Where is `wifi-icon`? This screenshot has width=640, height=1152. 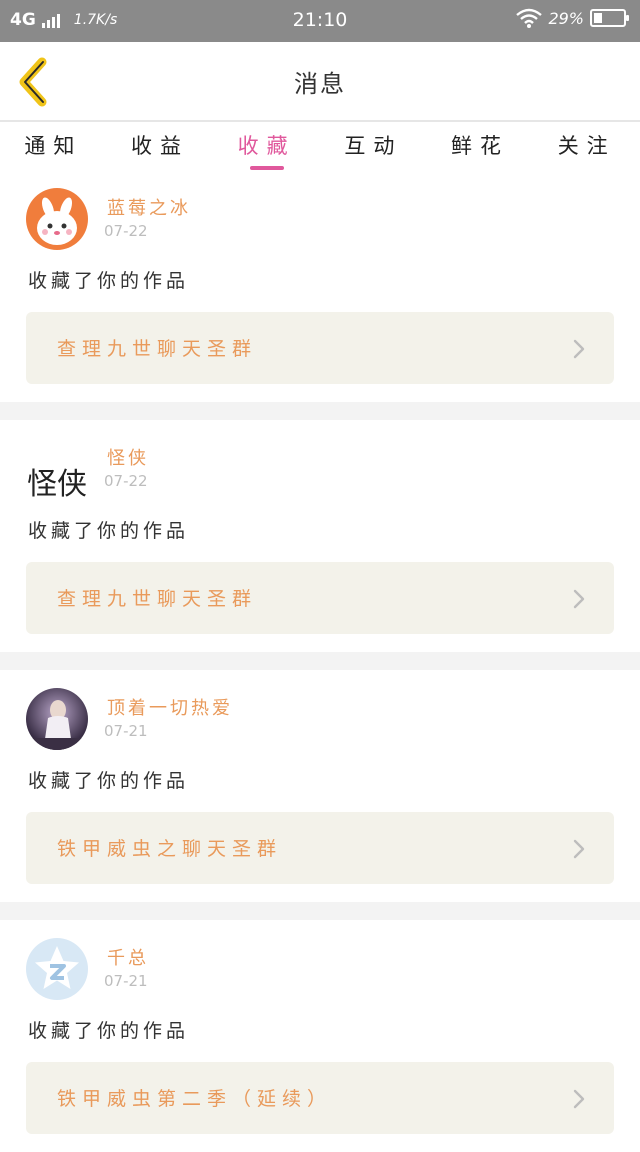 wifi-icon is located at coordinates (529, 18).